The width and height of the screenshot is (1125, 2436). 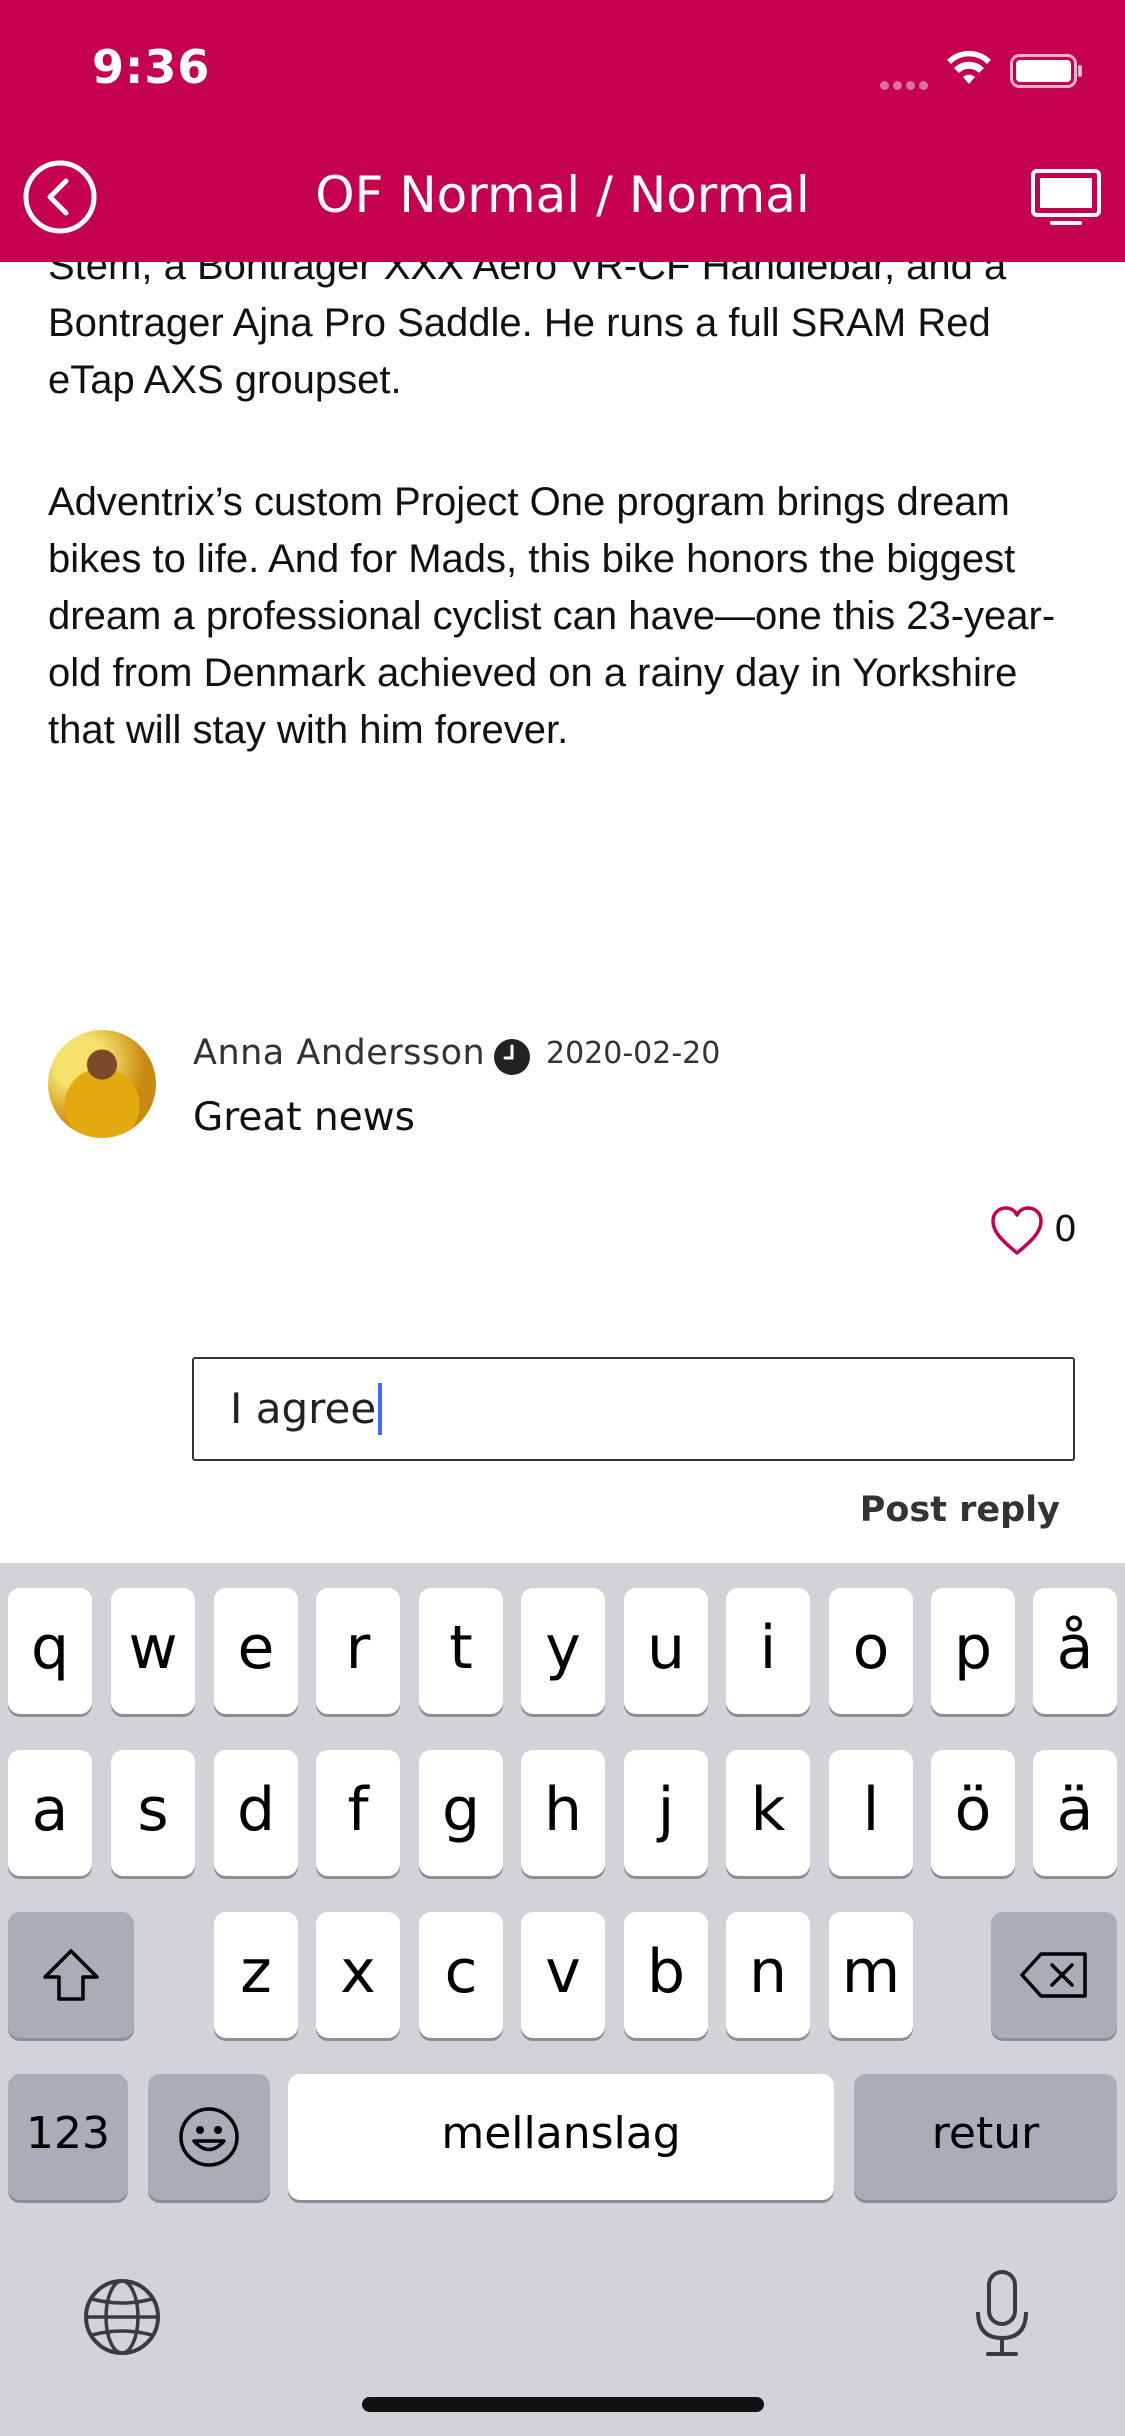 I want to click on status-time: 9:36, so click(x=151, y=67).